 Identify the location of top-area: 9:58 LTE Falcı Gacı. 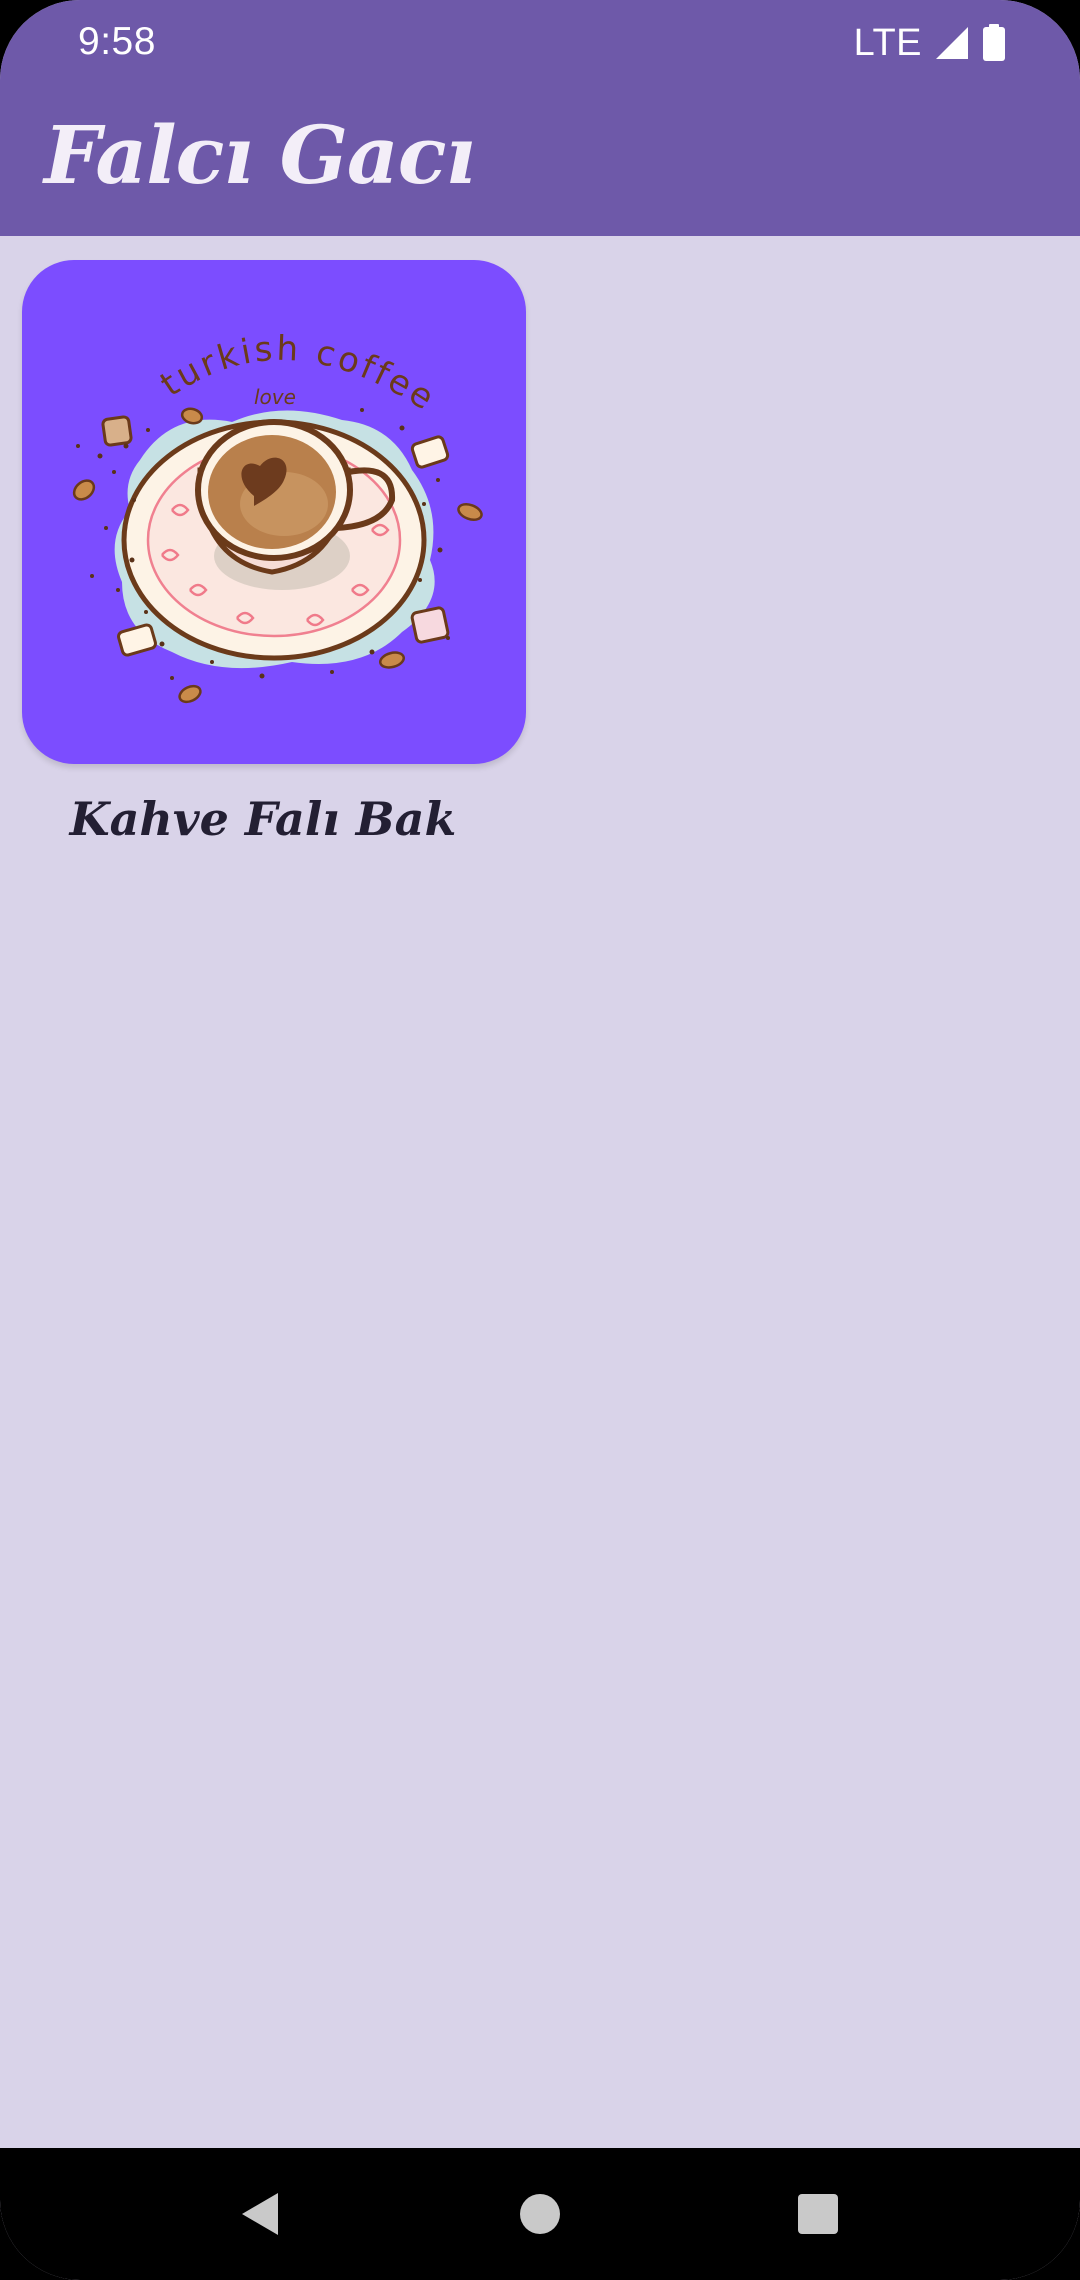
(540, 118).